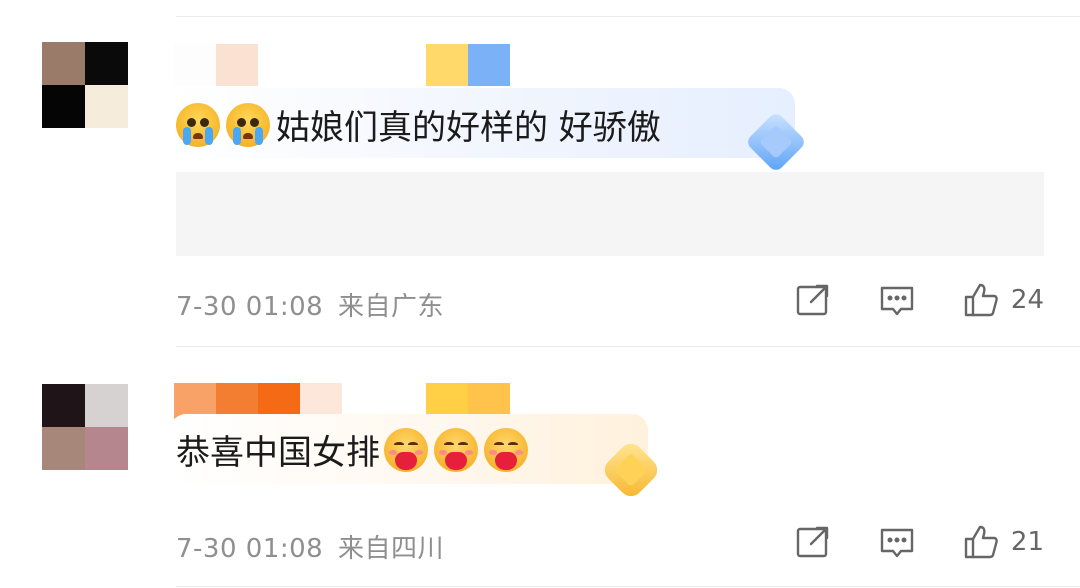  Describe the element at coordinates (342, 65) in the screenshot. I see `username-mosaic` at that location.